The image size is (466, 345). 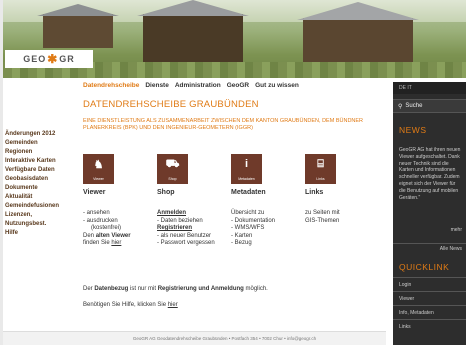 I want to click on page-title: DATENDREHSCHEIBE GRAUBÜNDEN, so click(x=171, y=104).